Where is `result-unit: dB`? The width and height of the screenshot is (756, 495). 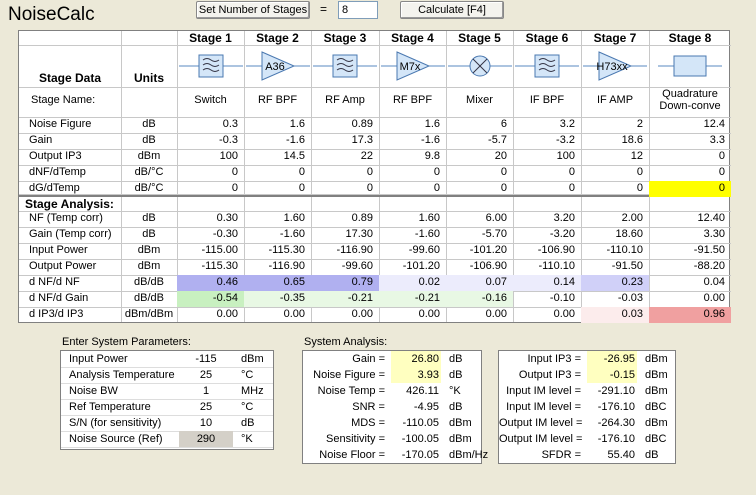 result-unit: dB is located at coordinates (456, 407).